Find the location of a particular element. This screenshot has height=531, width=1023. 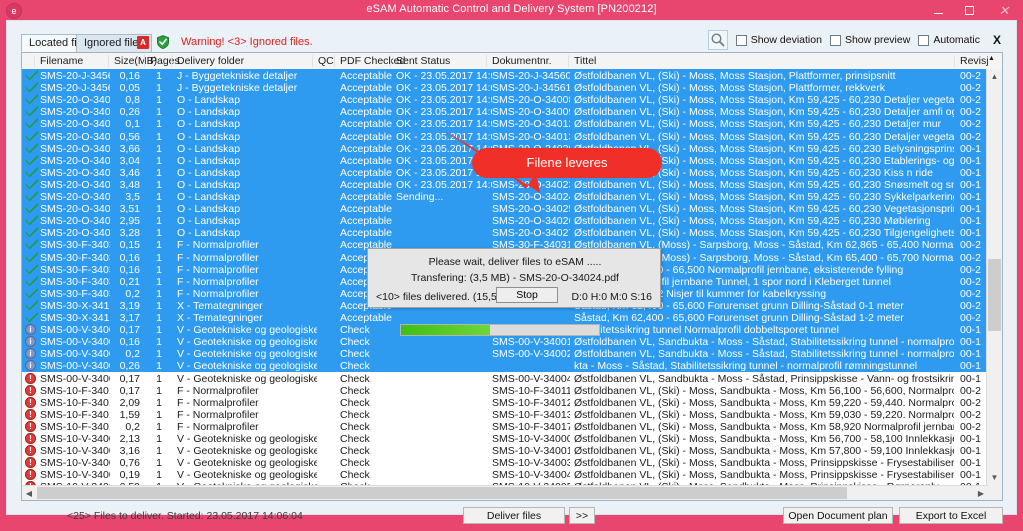

callout-text: Filene leveres is located at coordinates (567, 162).